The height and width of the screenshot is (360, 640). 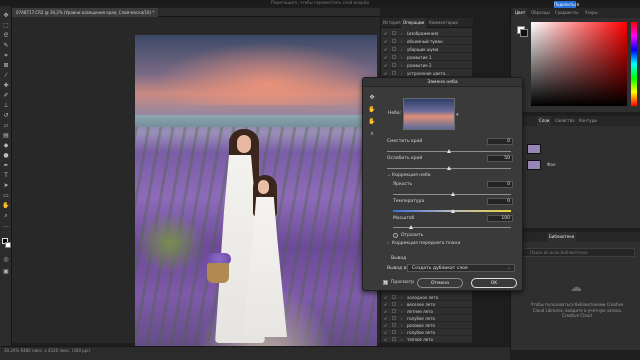 What do you see at coordinates (372, 122) in the screenshot?
I see `dialog-hand-tool-icon: ✋` at bounding box center [372, 122].